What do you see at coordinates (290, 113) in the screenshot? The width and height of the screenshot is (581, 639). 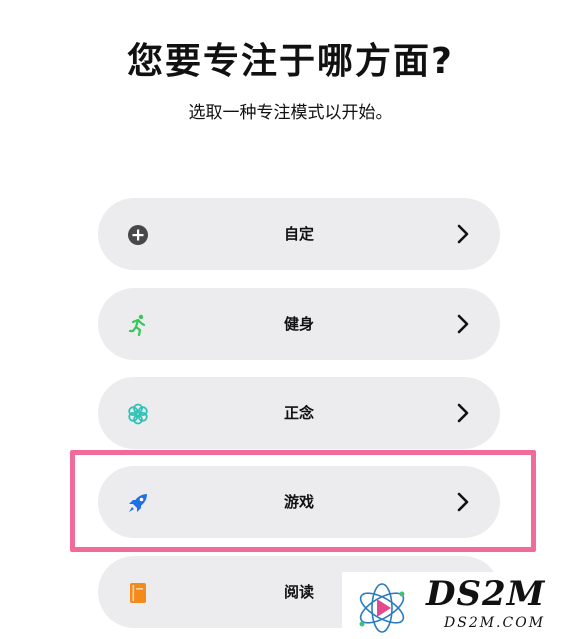 I see `page-subtitle: 选取一种专注模式以开始。` at bounding box center [290, 113].